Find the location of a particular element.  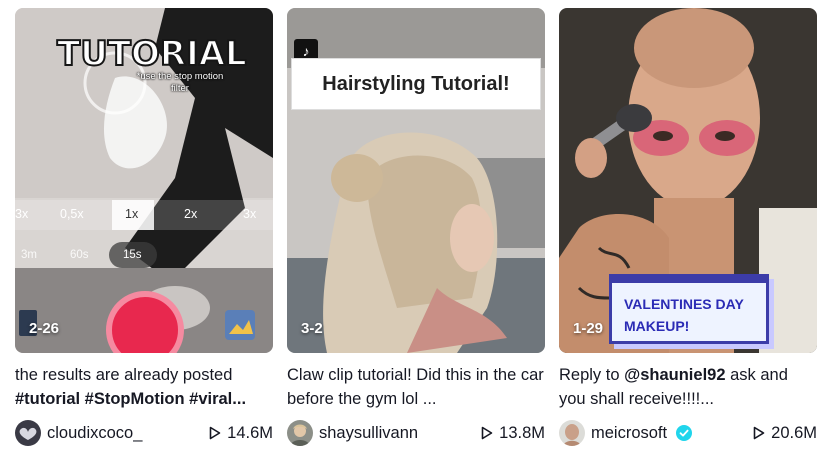

sticker: VALENTINES DAY MAKEUP! is located at coordinates (689, 309).